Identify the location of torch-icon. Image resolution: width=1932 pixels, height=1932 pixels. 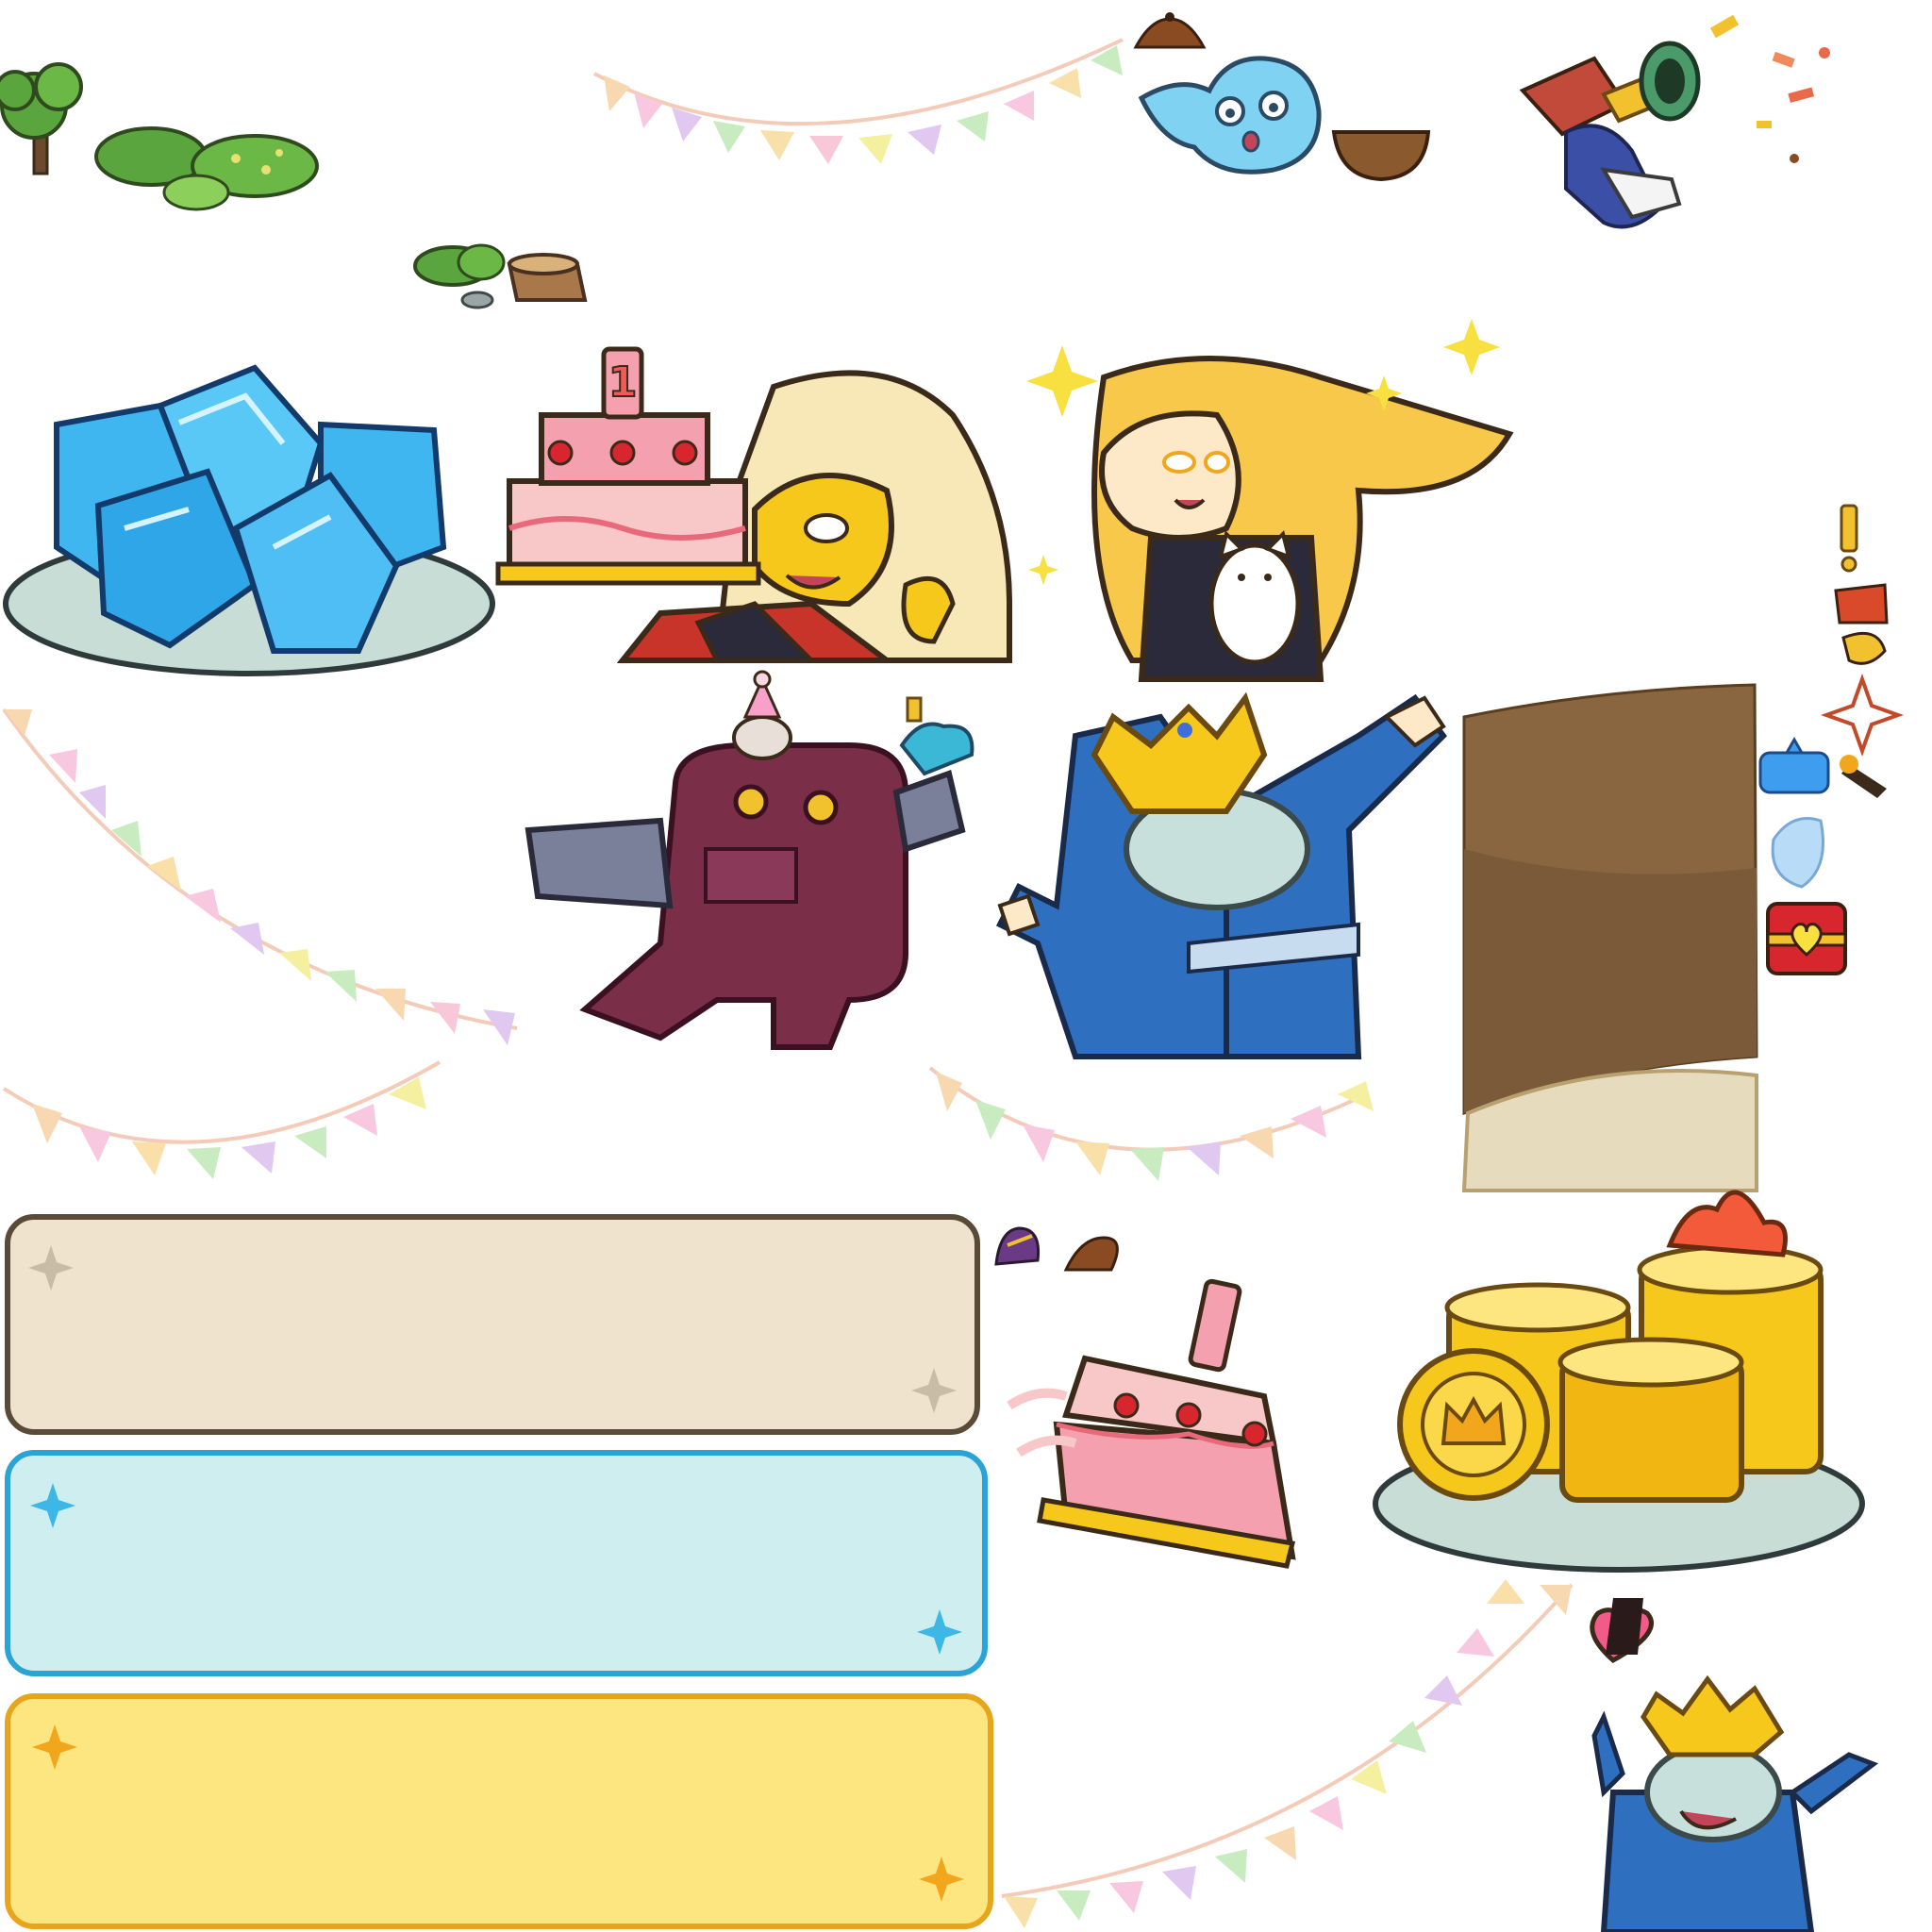
(1863, 777).